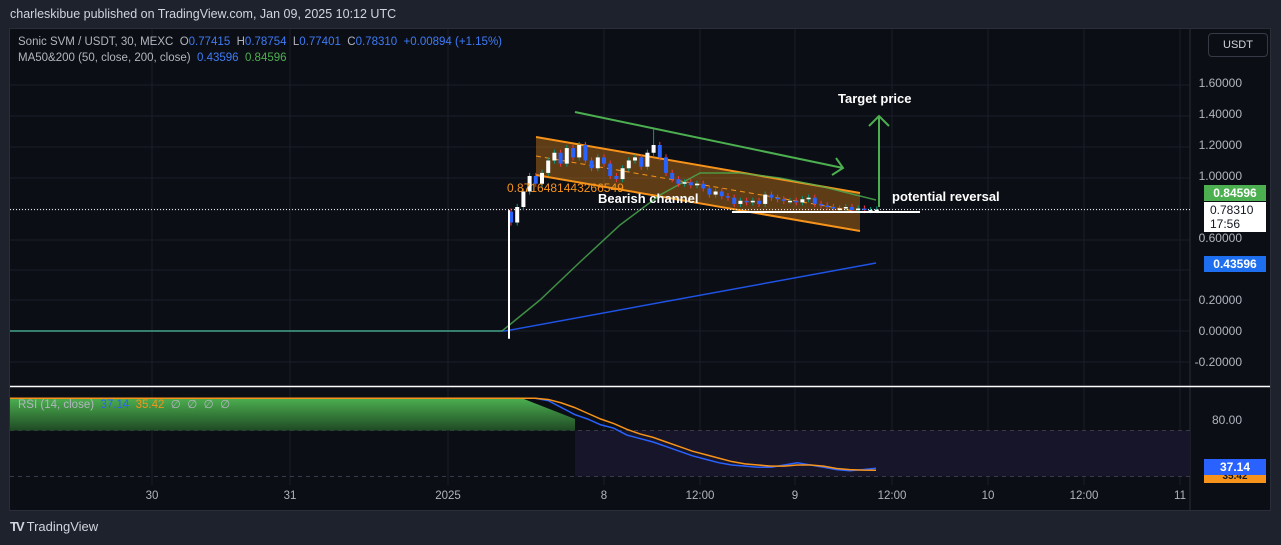  I want to click on time-axis-tick: 30, so click(152, 496).